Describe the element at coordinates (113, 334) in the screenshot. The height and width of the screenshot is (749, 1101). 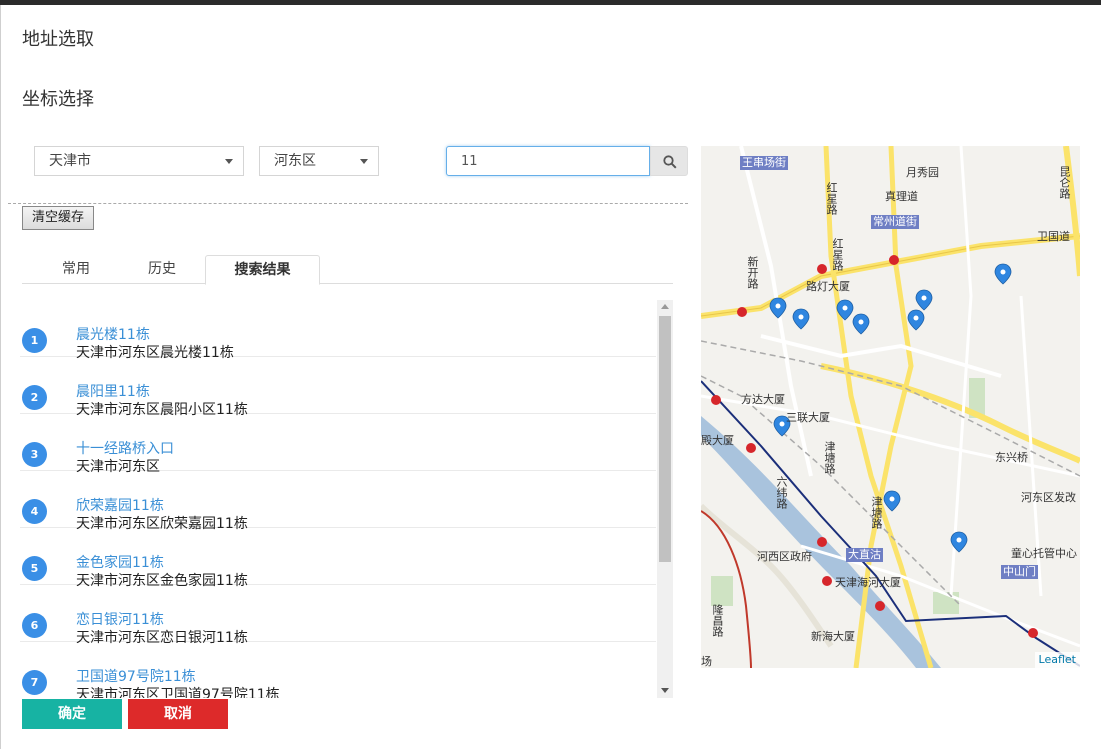
I see `result-name-link: 晨光楼11栋` at that location.